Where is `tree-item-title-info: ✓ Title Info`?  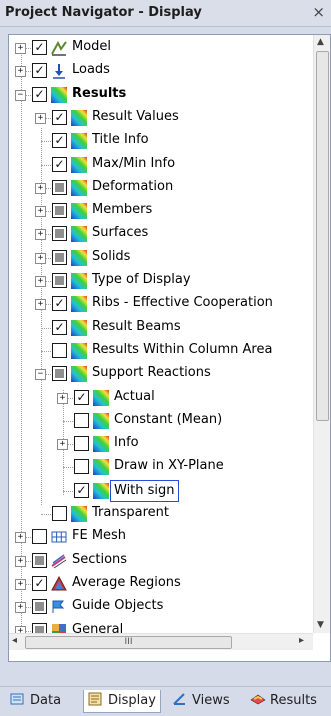 tree-item-title-info: ✓ Title Info is located at coordinates (159, 141).